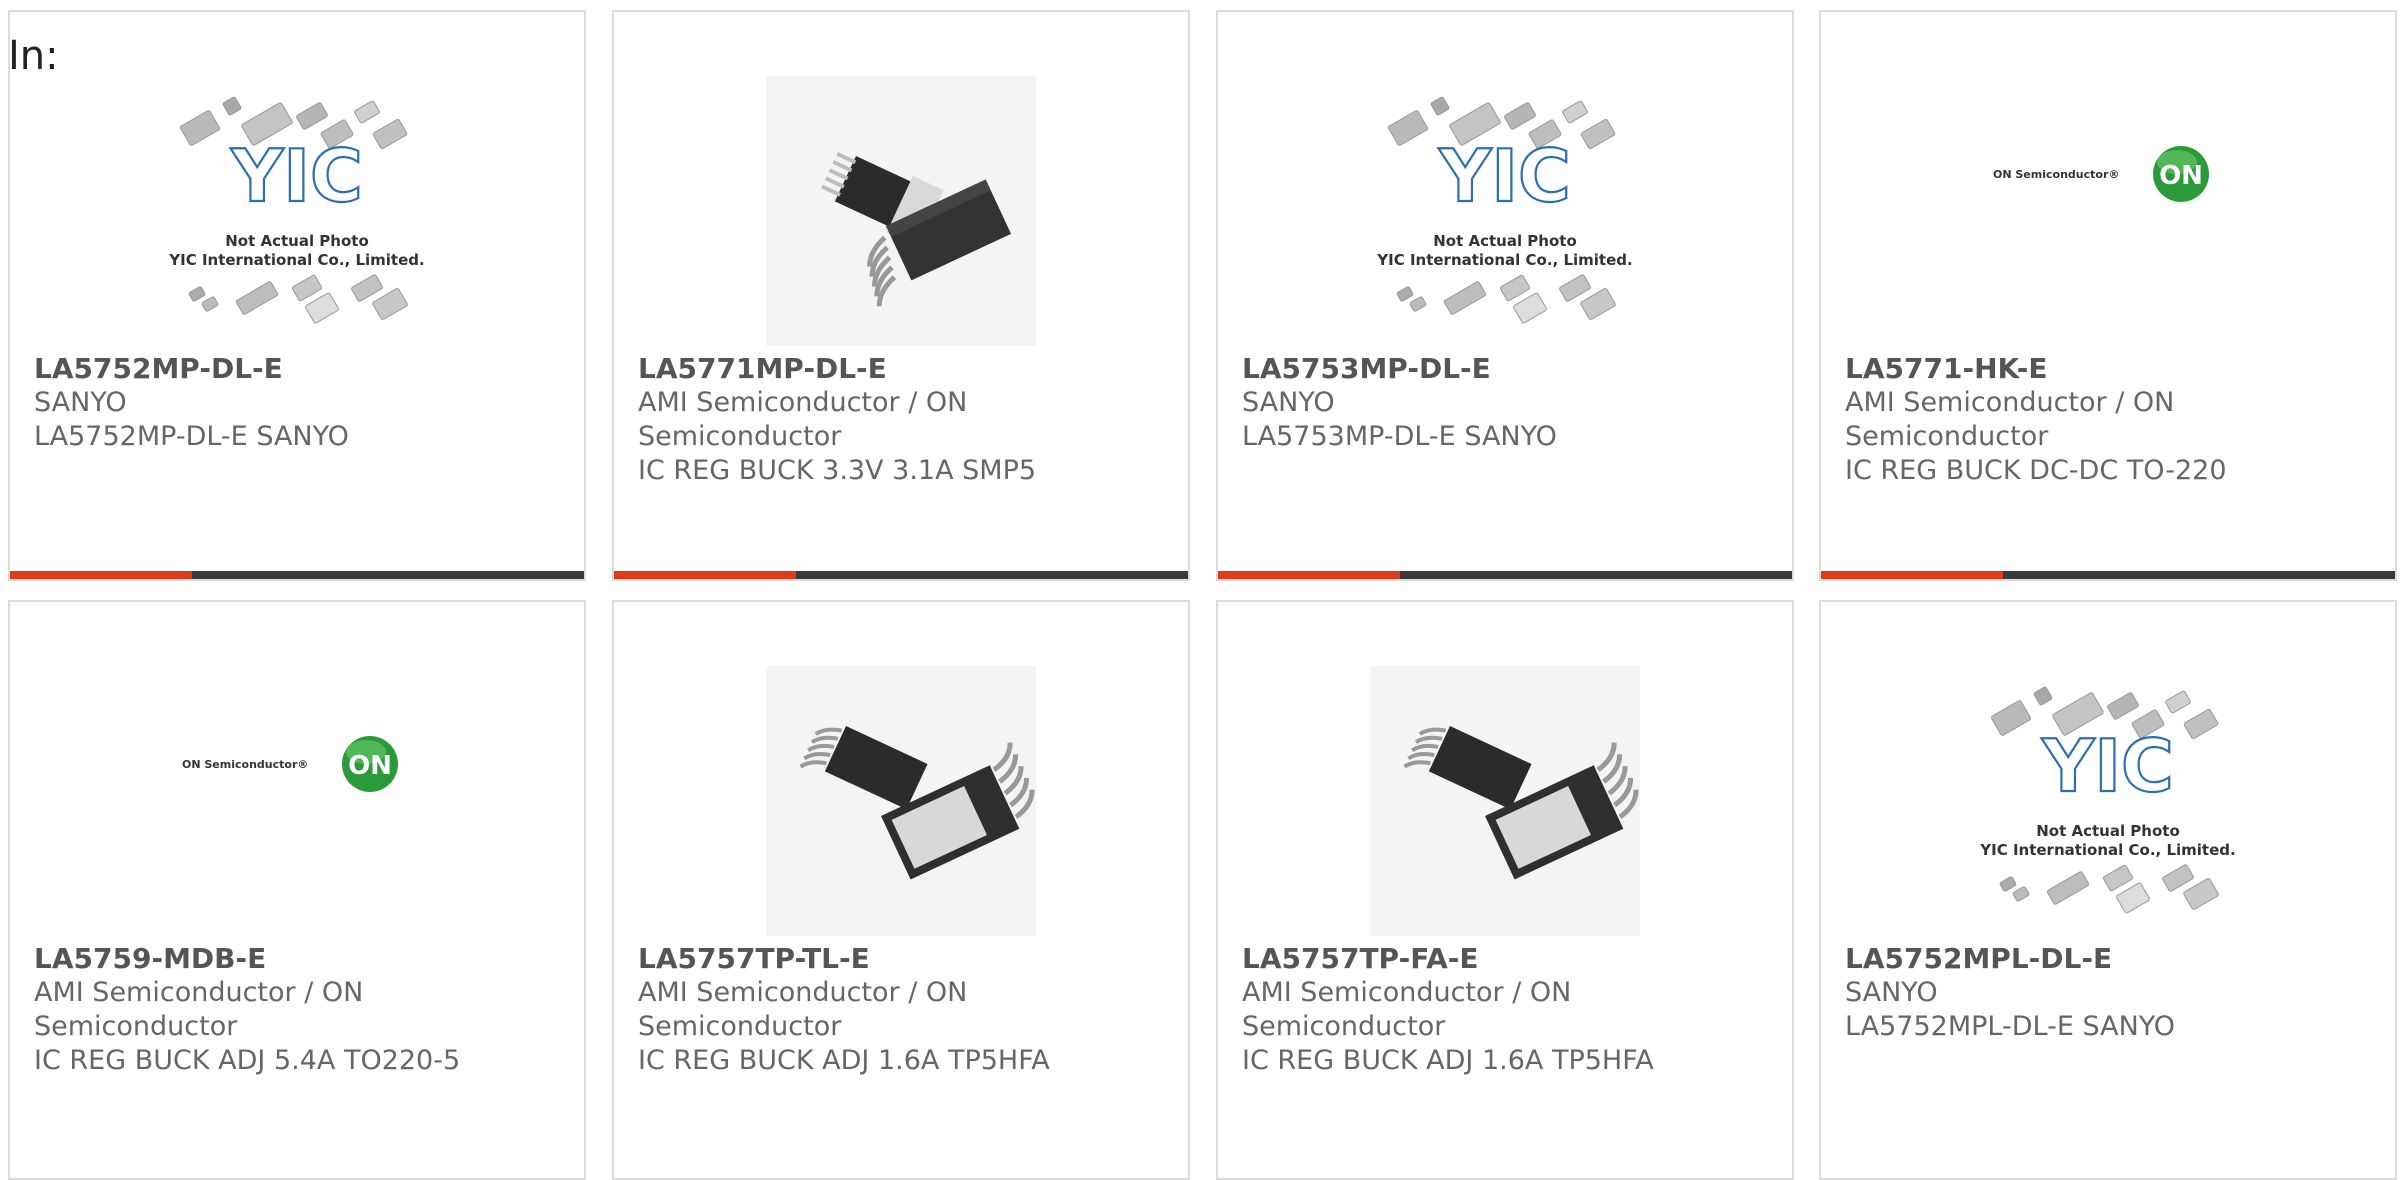 The image size is (2400, 1180). I want to click on product-info: LA5752MP-DL-E SANYO LA5752MP-DL-E SANYO, so click(299, 403).